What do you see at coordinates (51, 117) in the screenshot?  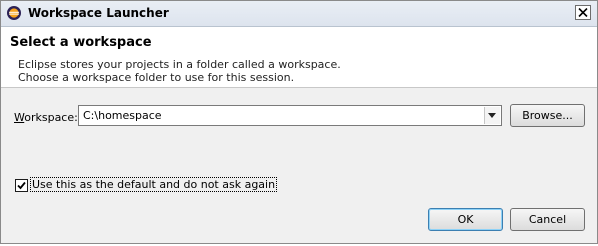 I see `workspace-label-rest: orkspace:` at bounding box center [51, 117].